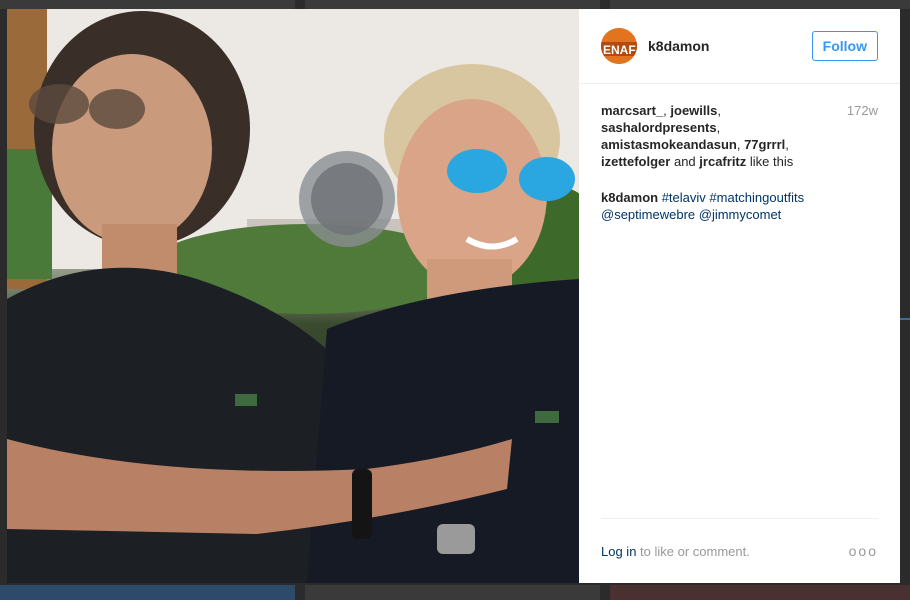  I want to click on liker-name: joewills, so click(693, 110).